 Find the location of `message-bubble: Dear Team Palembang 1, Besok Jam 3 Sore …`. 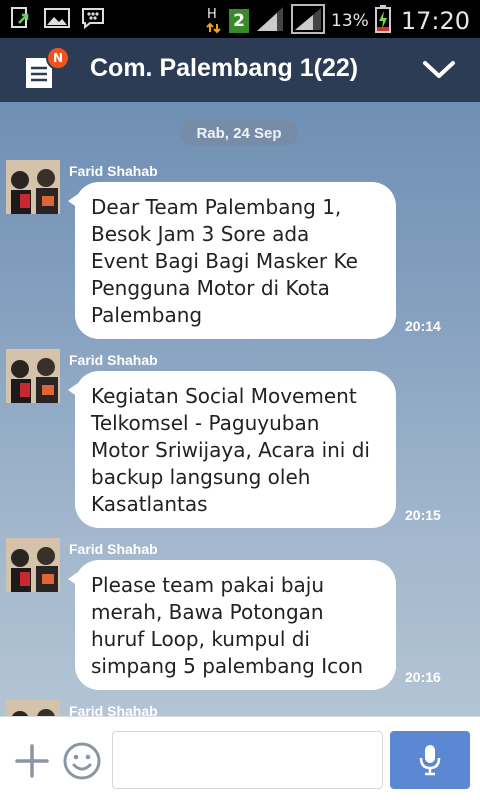

message-bubble: Dear Team Palembang 1, Besok Jam 3 Sore … is located at coordinates (232, 260).